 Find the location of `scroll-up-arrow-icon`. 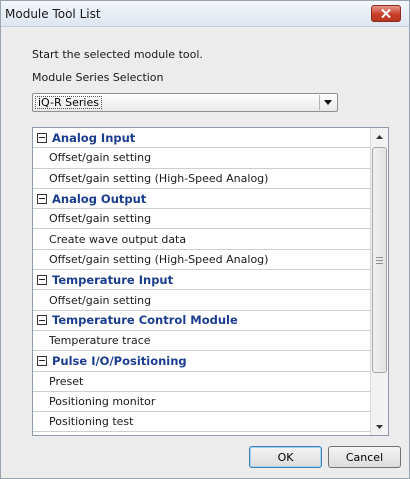

scroll-up-arrow-icon is located at coordinates (379, 136).